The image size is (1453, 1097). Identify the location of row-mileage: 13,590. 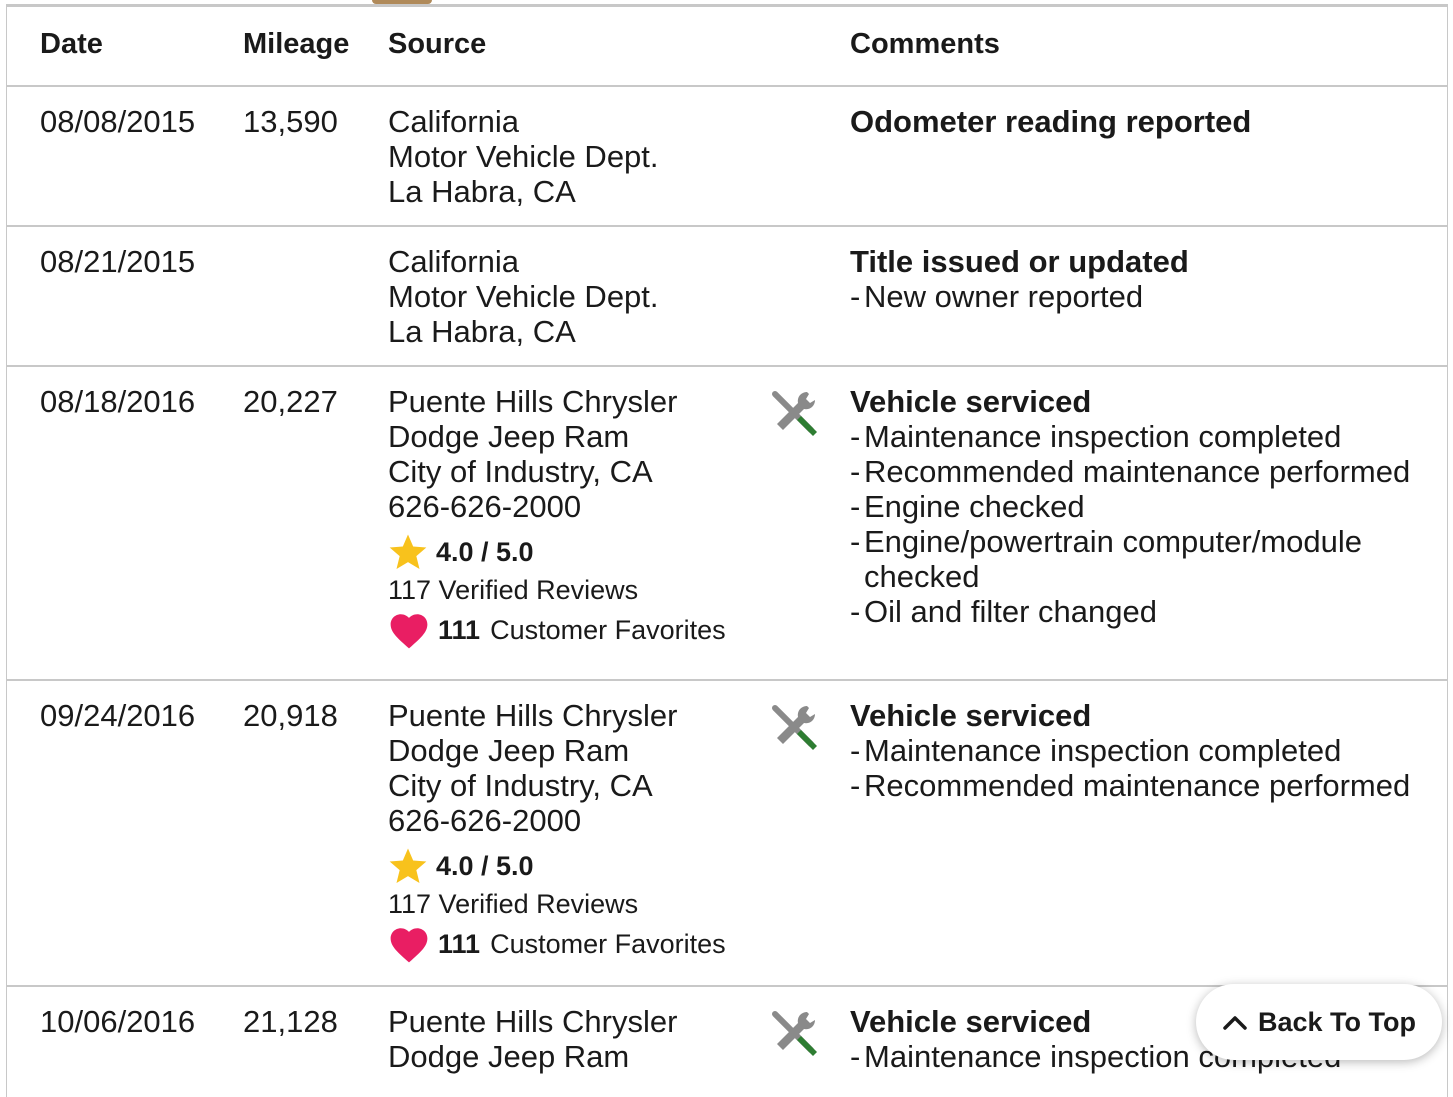
(290, 121).